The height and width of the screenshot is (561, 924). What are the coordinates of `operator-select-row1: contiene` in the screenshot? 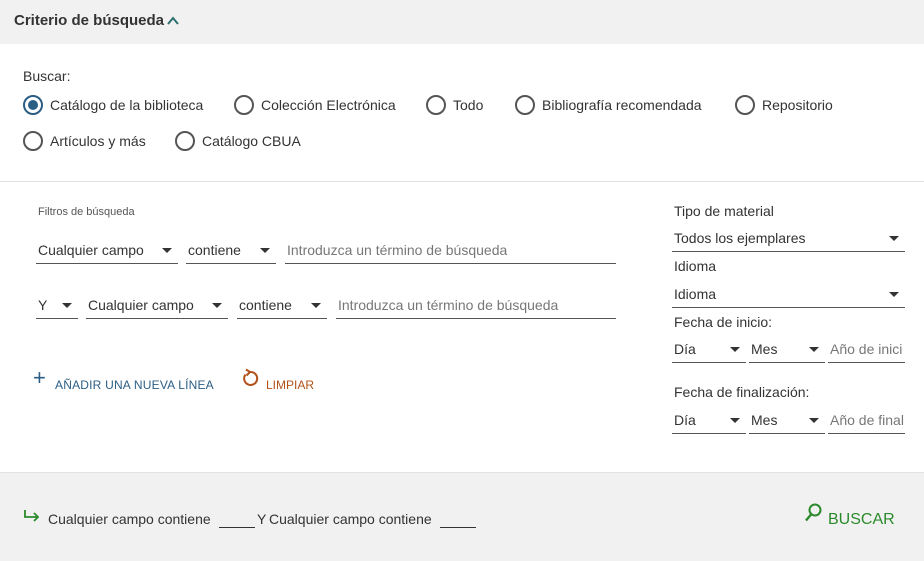 It's located at (231, 249).